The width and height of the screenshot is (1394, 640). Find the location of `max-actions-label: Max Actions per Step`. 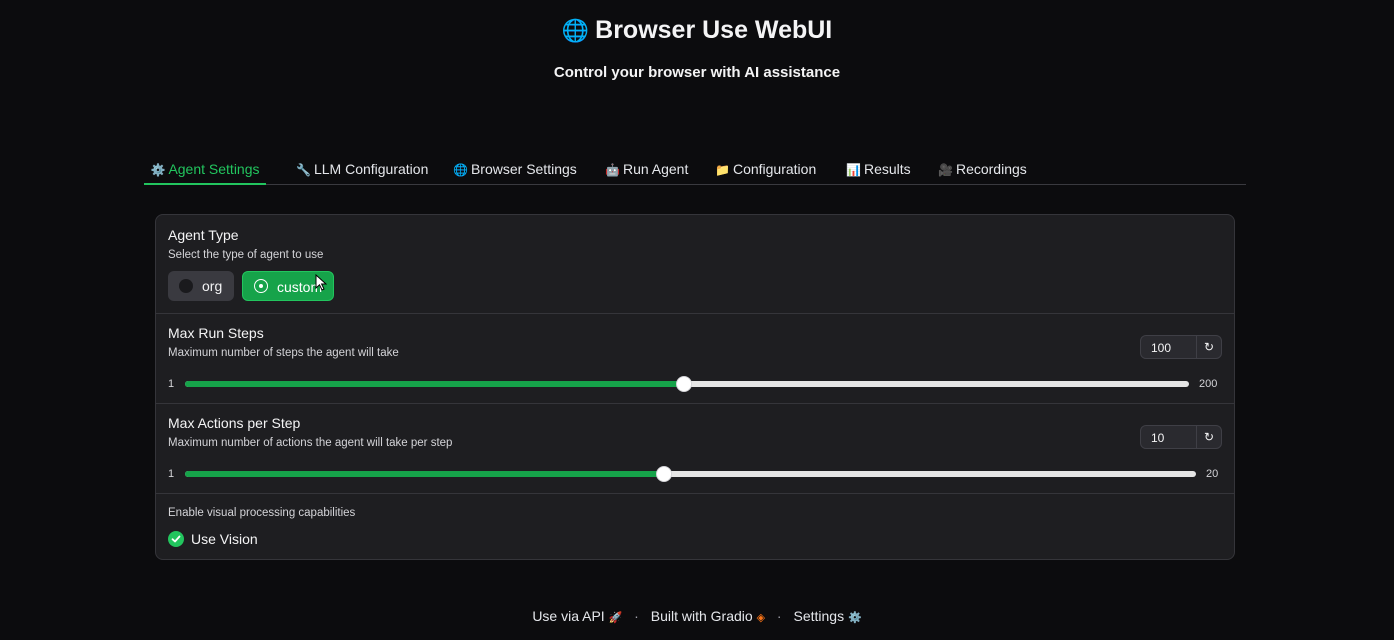

max-actions-label: Max Actions per Step is located at coordinates (234, 423).